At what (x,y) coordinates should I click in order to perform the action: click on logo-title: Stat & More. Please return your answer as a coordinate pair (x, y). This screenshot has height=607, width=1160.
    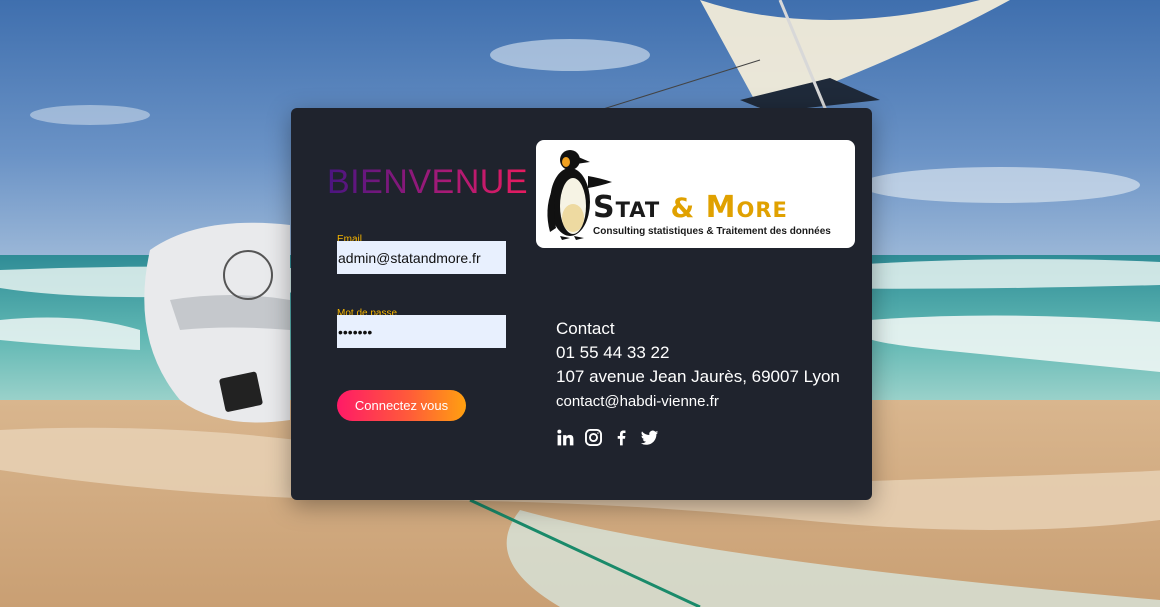
    Looking at the image, I should click on (690, 207).